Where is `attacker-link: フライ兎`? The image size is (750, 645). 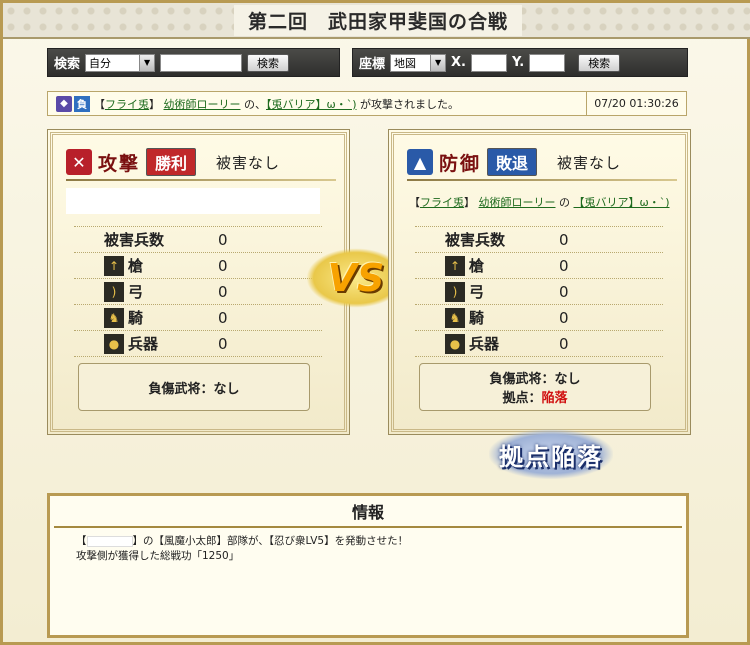 attacker-link: フライ兎 is located at coordinates (127, 104).